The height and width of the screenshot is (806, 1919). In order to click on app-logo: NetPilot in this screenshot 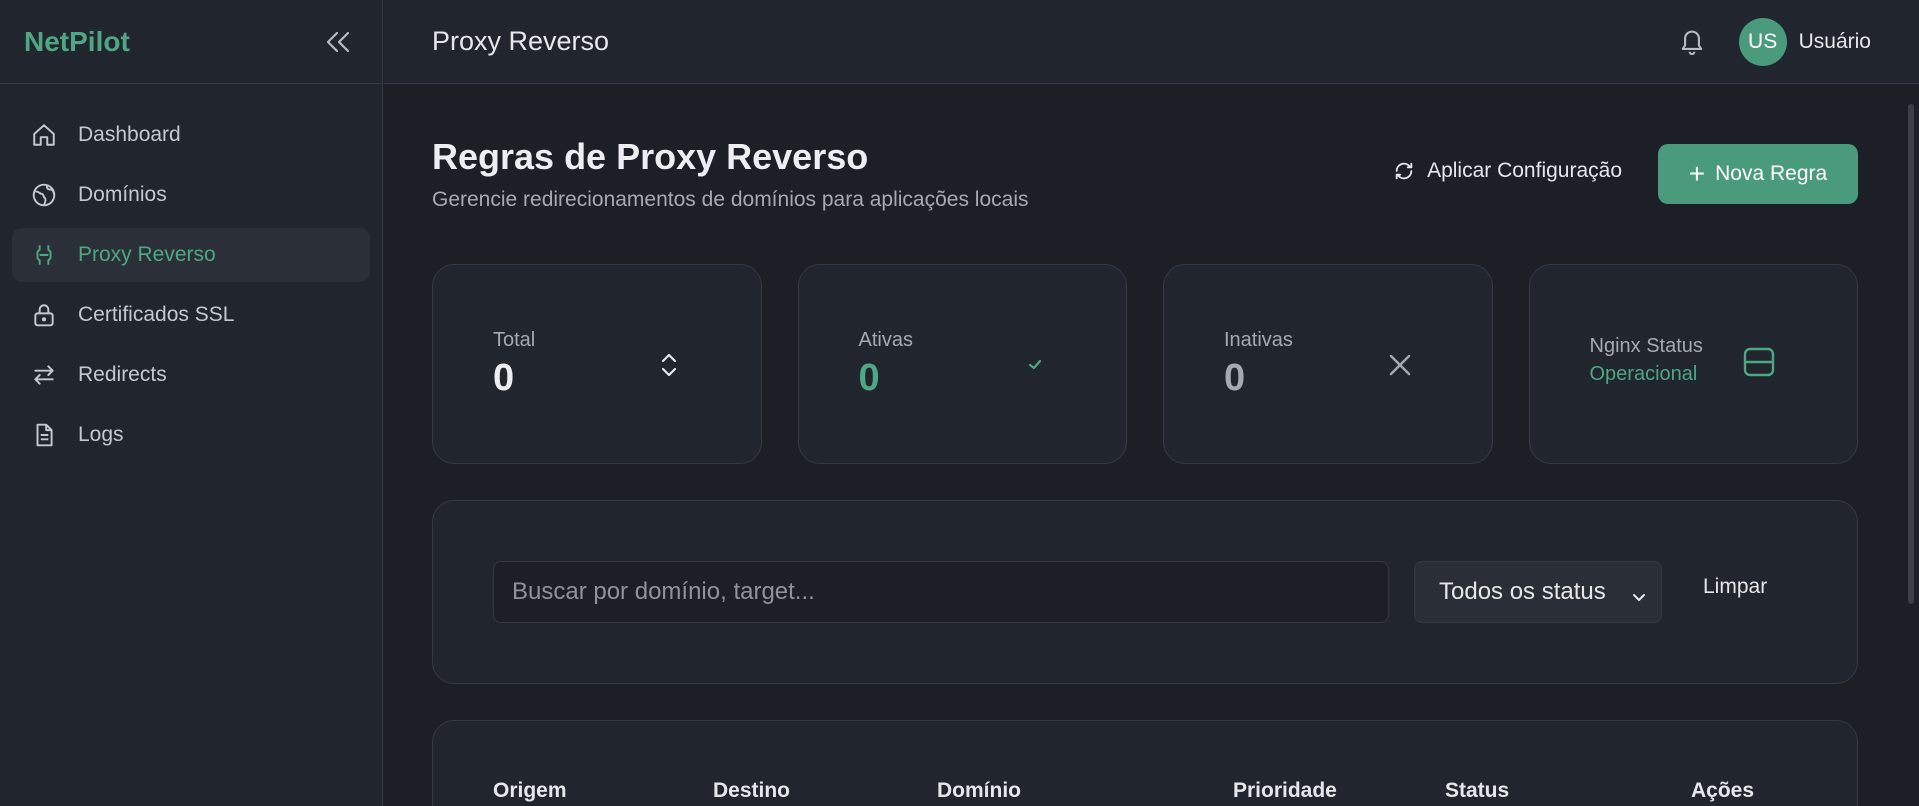, I will do `click(77, 42)`.